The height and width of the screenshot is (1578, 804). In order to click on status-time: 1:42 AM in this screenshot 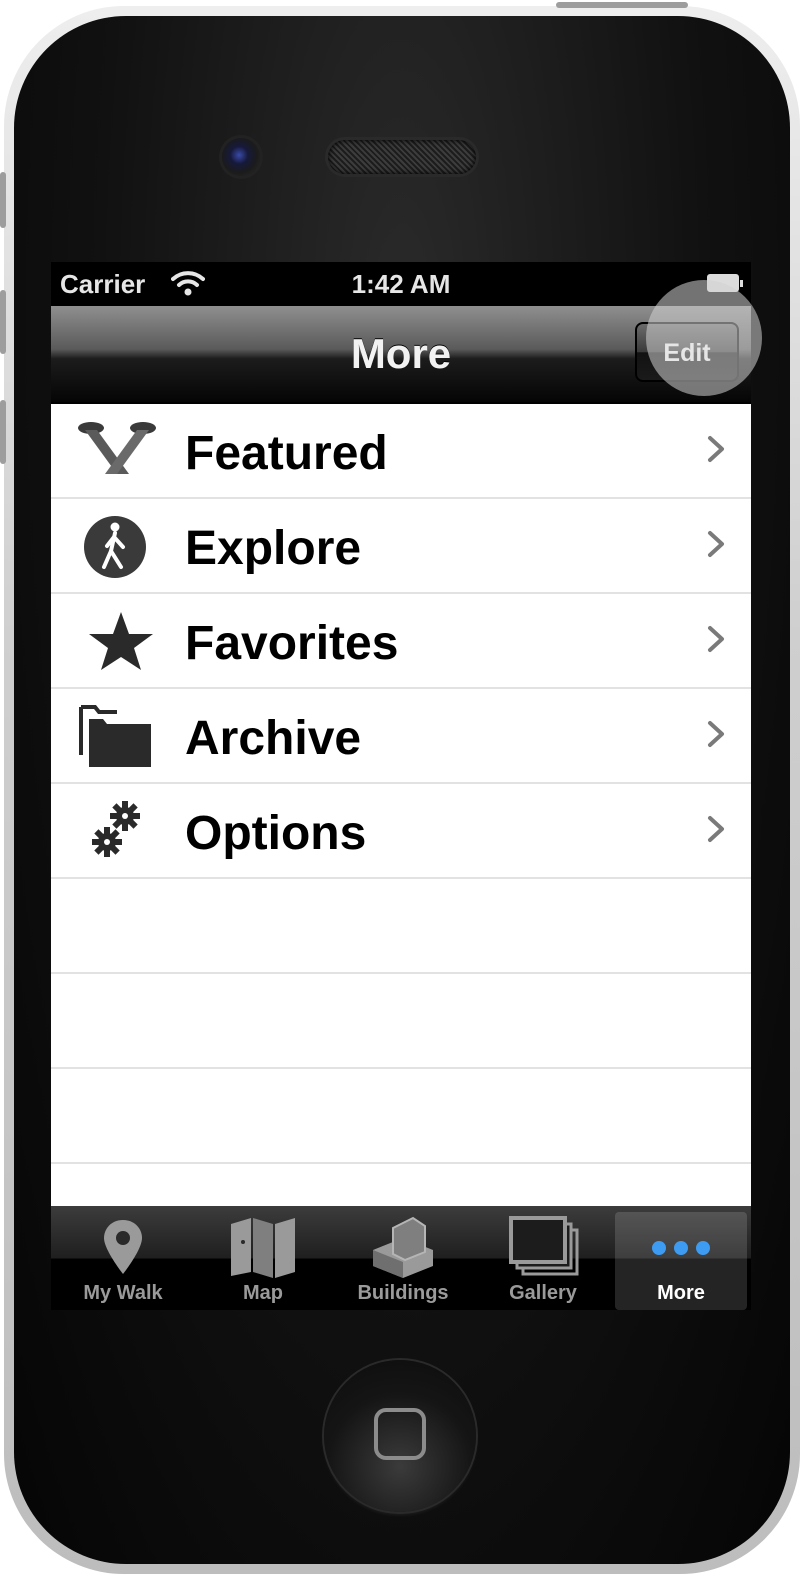, I will do `click(401, 284)`.